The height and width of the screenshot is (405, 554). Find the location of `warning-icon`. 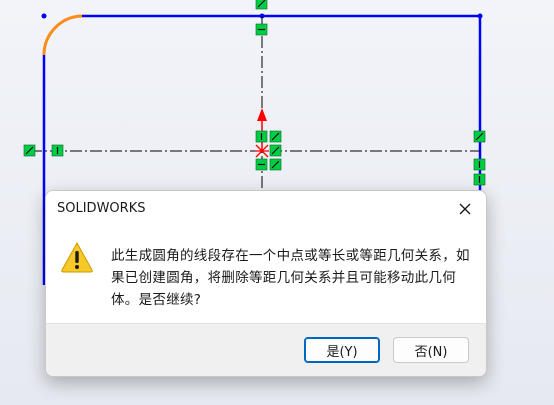

warning-icon is located at coordinates (77, 257).